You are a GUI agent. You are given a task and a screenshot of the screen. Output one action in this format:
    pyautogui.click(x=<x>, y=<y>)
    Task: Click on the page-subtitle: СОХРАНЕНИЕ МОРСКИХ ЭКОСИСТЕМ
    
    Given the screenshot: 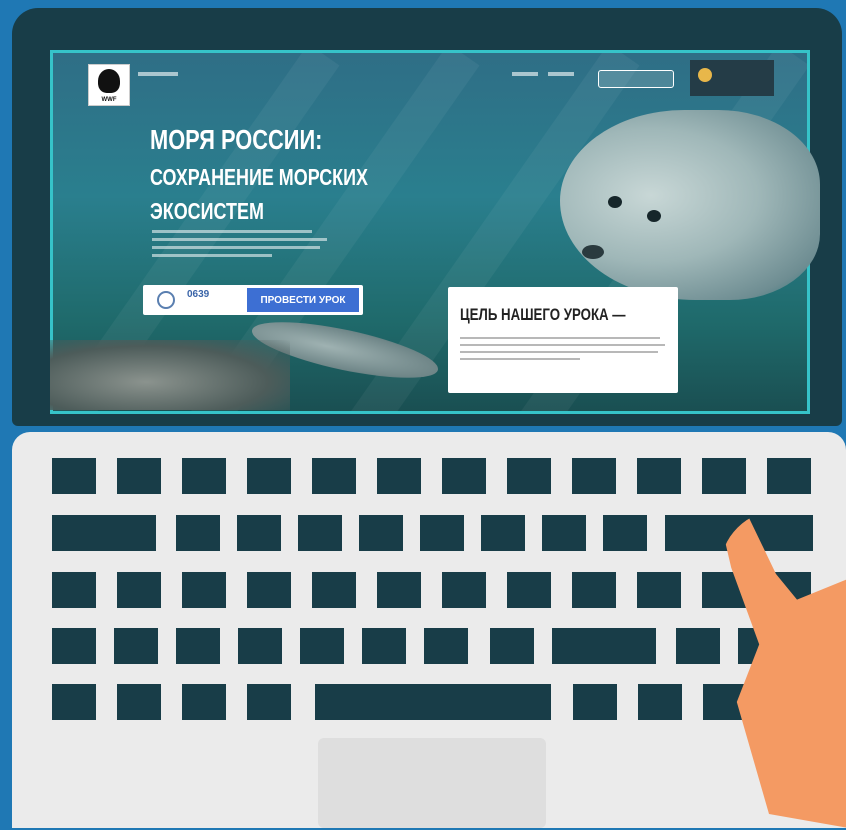 What is the action you would take?
    pyautogui.click(x=259, y=194)
    